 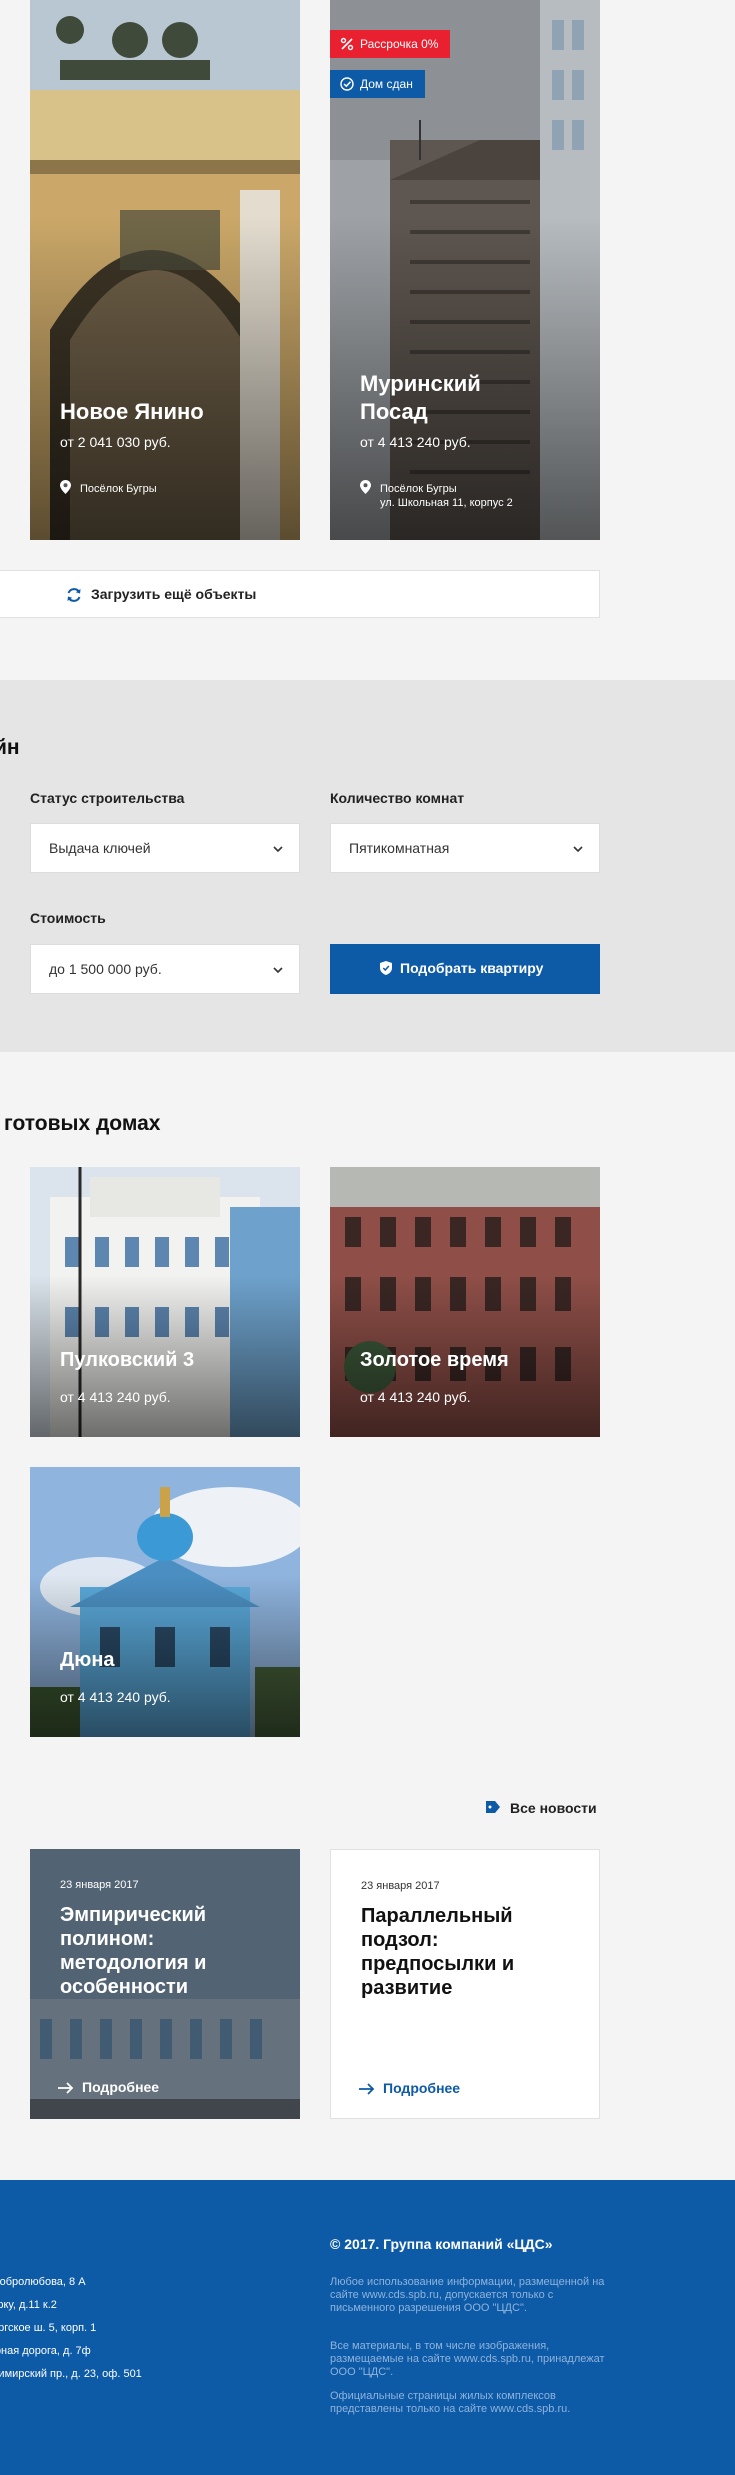 What do you see at coordinates (132, 411) in the screenshot?
I see `object-title: Новое Янино` at bounding box center [132, 411].